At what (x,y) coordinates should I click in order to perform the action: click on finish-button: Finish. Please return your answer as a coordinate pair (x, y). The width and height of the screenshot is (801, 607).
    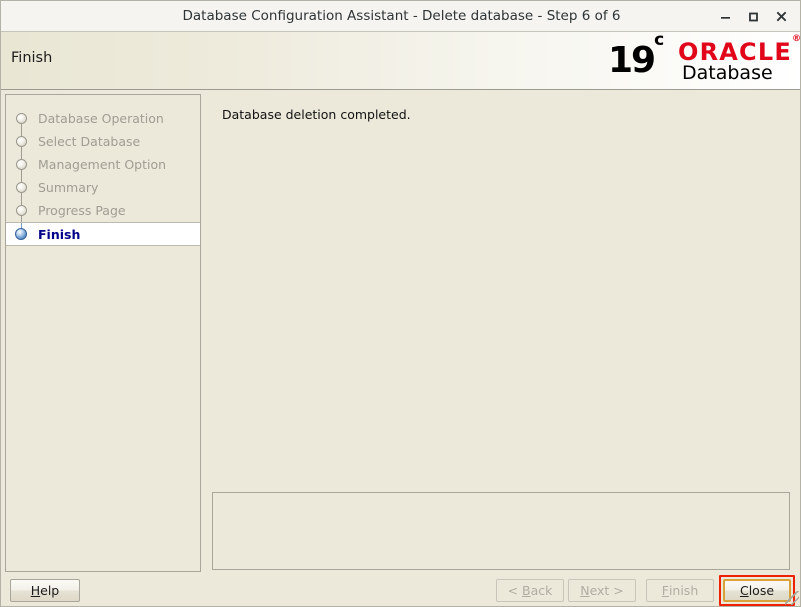
    Looking at the image, I should click on (680, 590).